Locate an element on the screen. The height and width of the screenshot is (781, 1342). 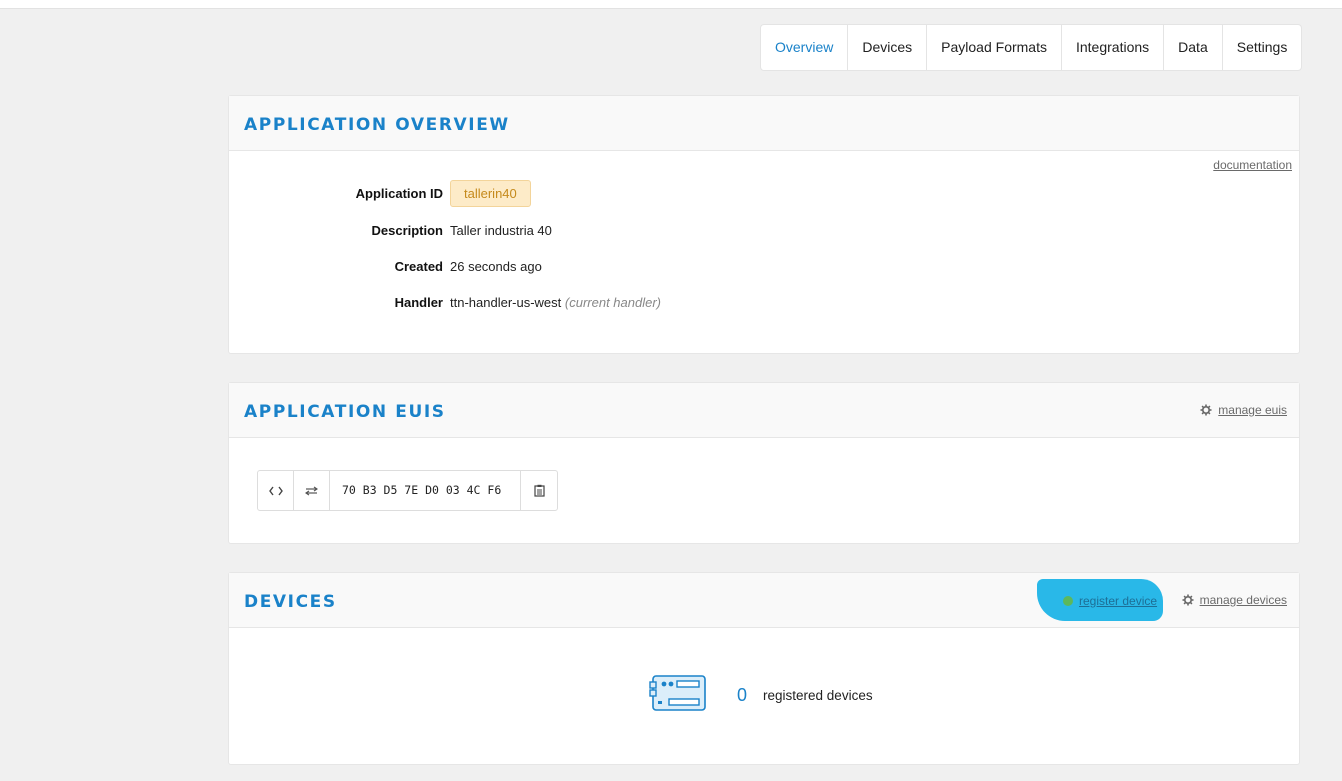
devices-empty-state: 0 registered devices is located at coordinates (761, 695).